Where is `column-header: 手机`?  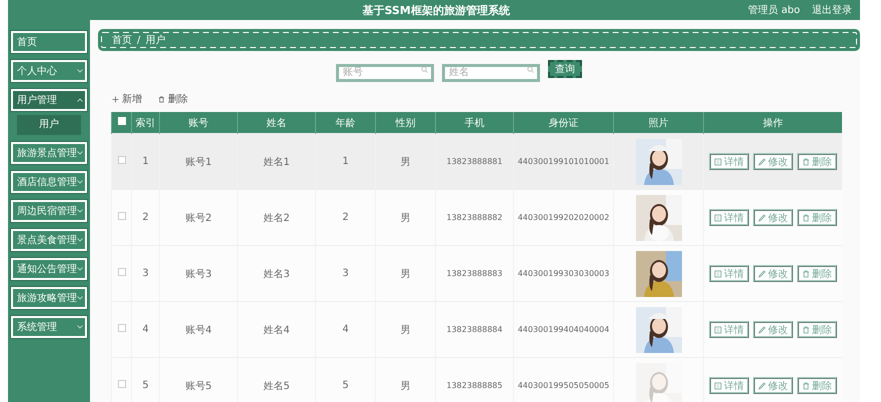 column-header: 手机 is located at coordinates (475, 123).